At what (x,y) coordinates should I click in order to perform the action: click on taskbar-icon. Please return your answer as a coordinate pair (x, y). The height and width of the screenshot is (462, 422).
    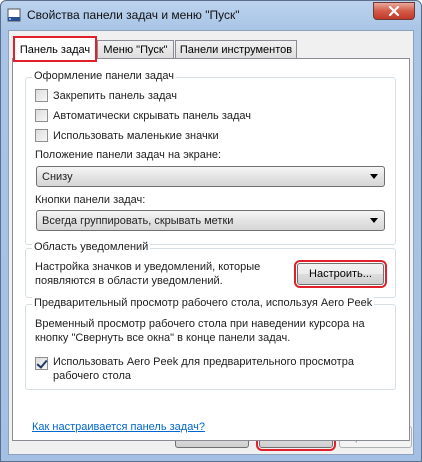
    Looking at the image, I should click on (14, 15).